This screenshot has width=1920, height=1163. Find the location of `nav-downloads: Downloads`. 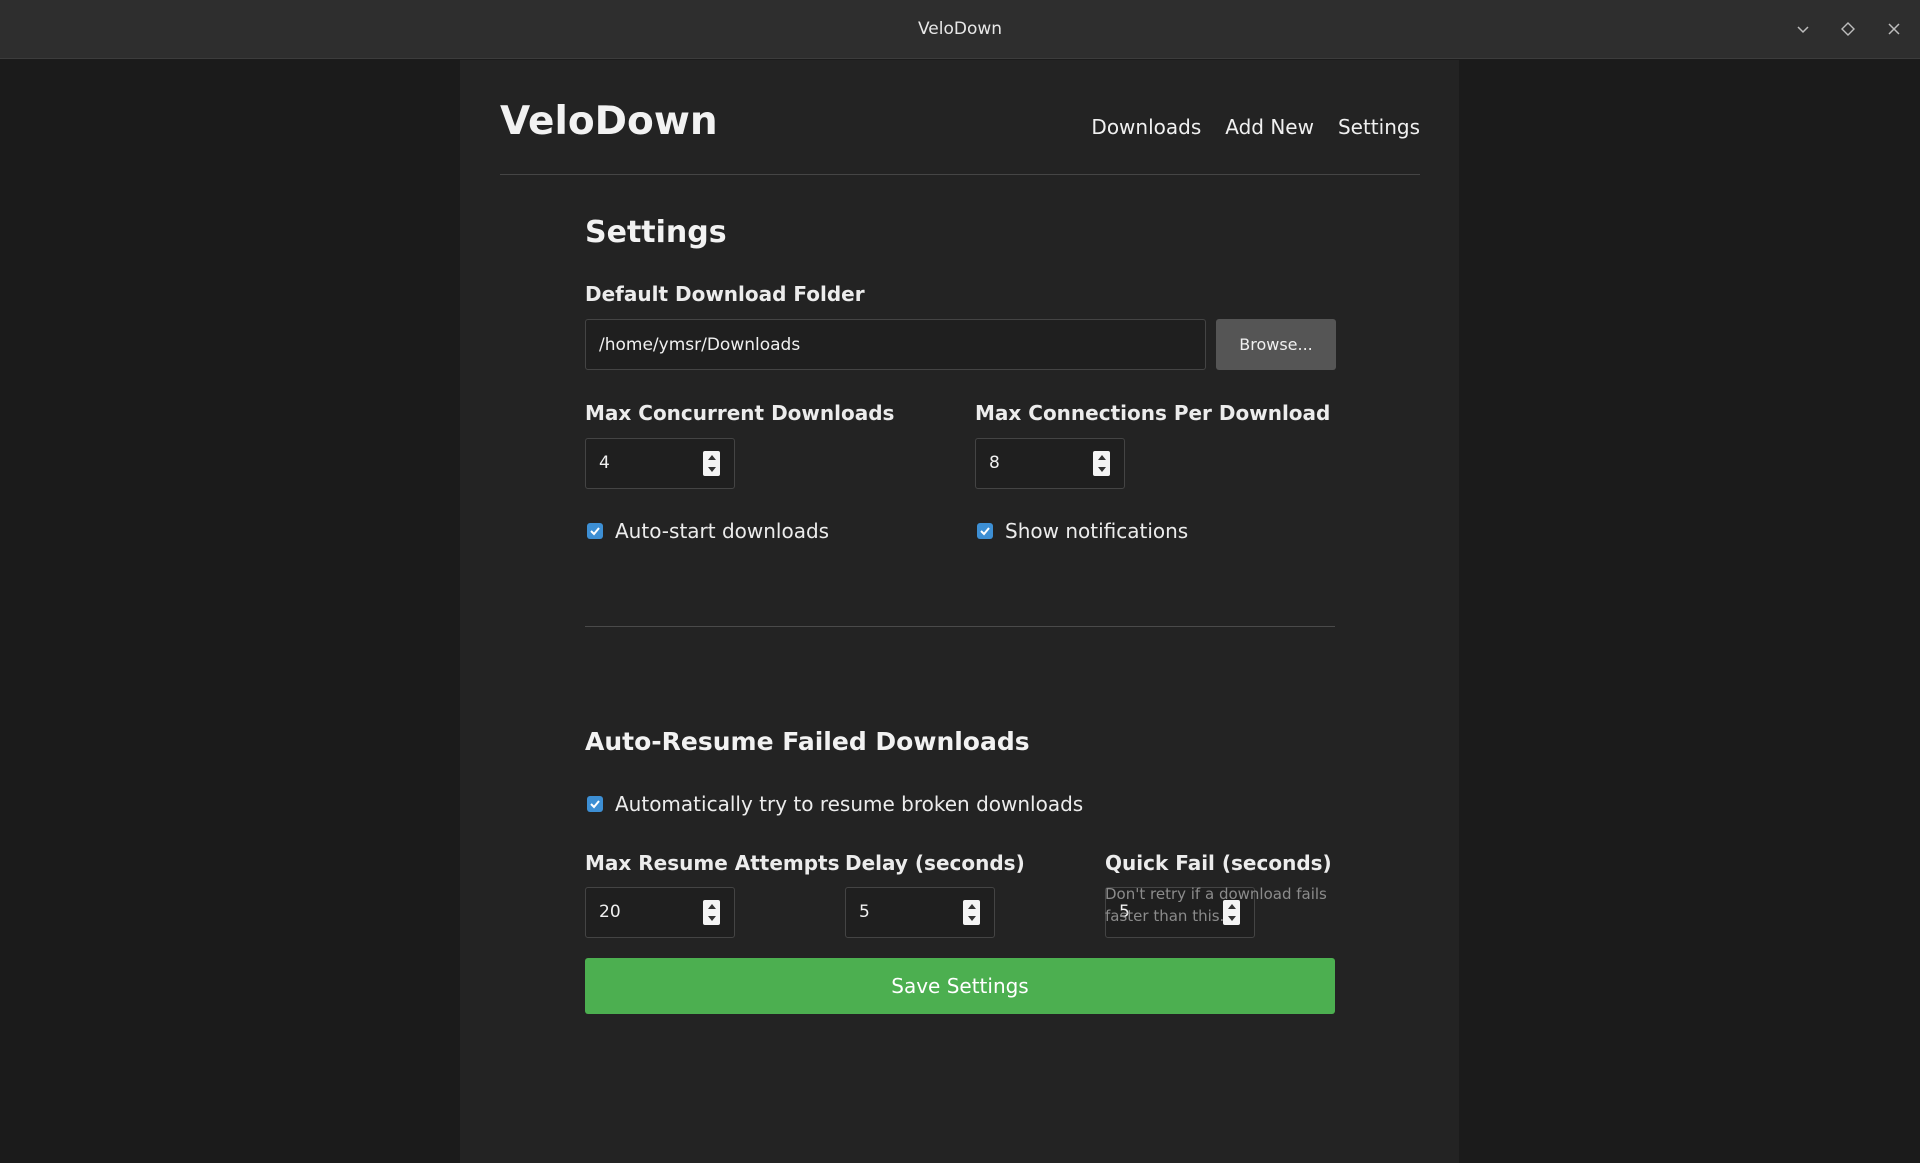

nav-downloads: Downloads is located at coordinates (1146, 127).